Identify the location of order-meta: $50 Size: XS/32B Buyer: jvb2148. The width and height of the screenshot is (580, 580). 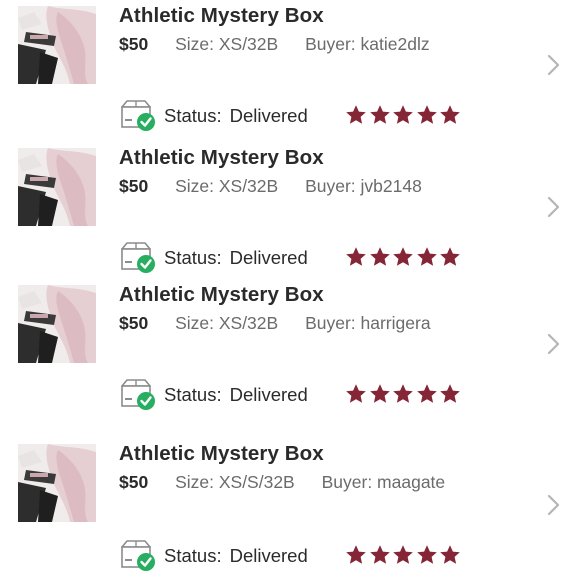
(270, 186).